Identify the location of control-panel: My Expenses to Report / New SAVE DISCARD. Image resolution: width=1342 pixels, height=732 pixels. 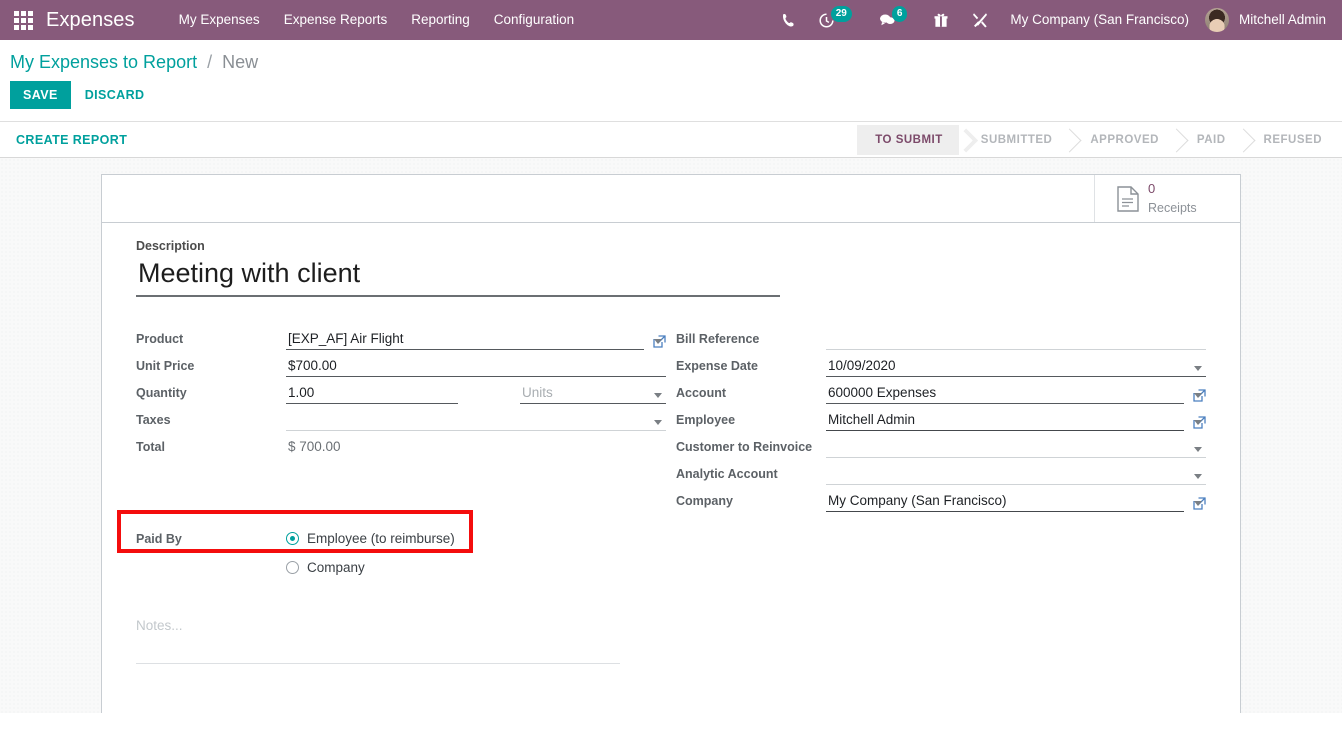
(671, 81).